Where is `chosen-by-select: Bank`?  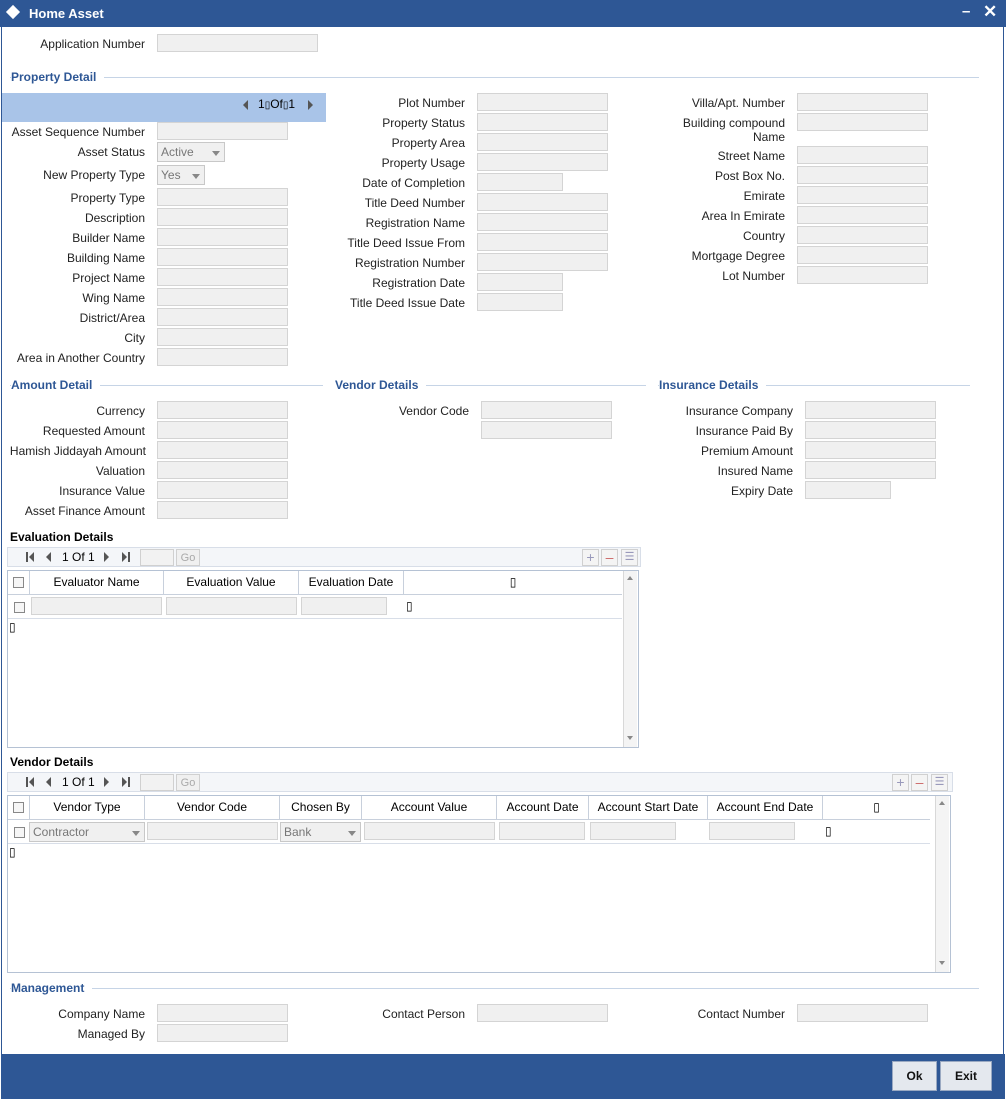 chosen-by-select: Bank is located at coordinates (320, 832).